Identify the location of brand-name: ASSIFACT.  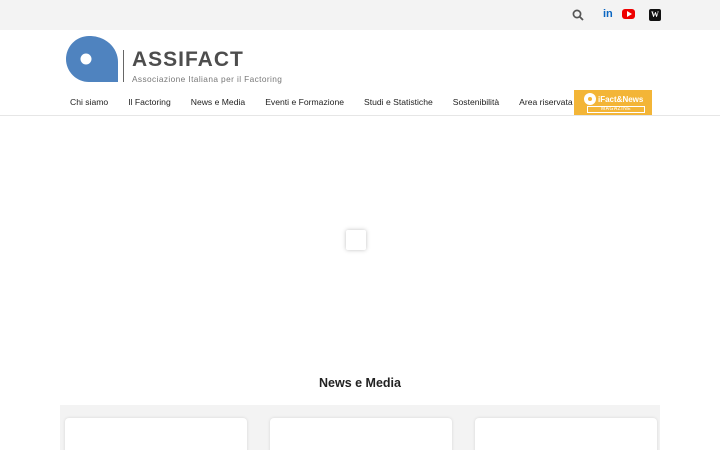
(188, 59).